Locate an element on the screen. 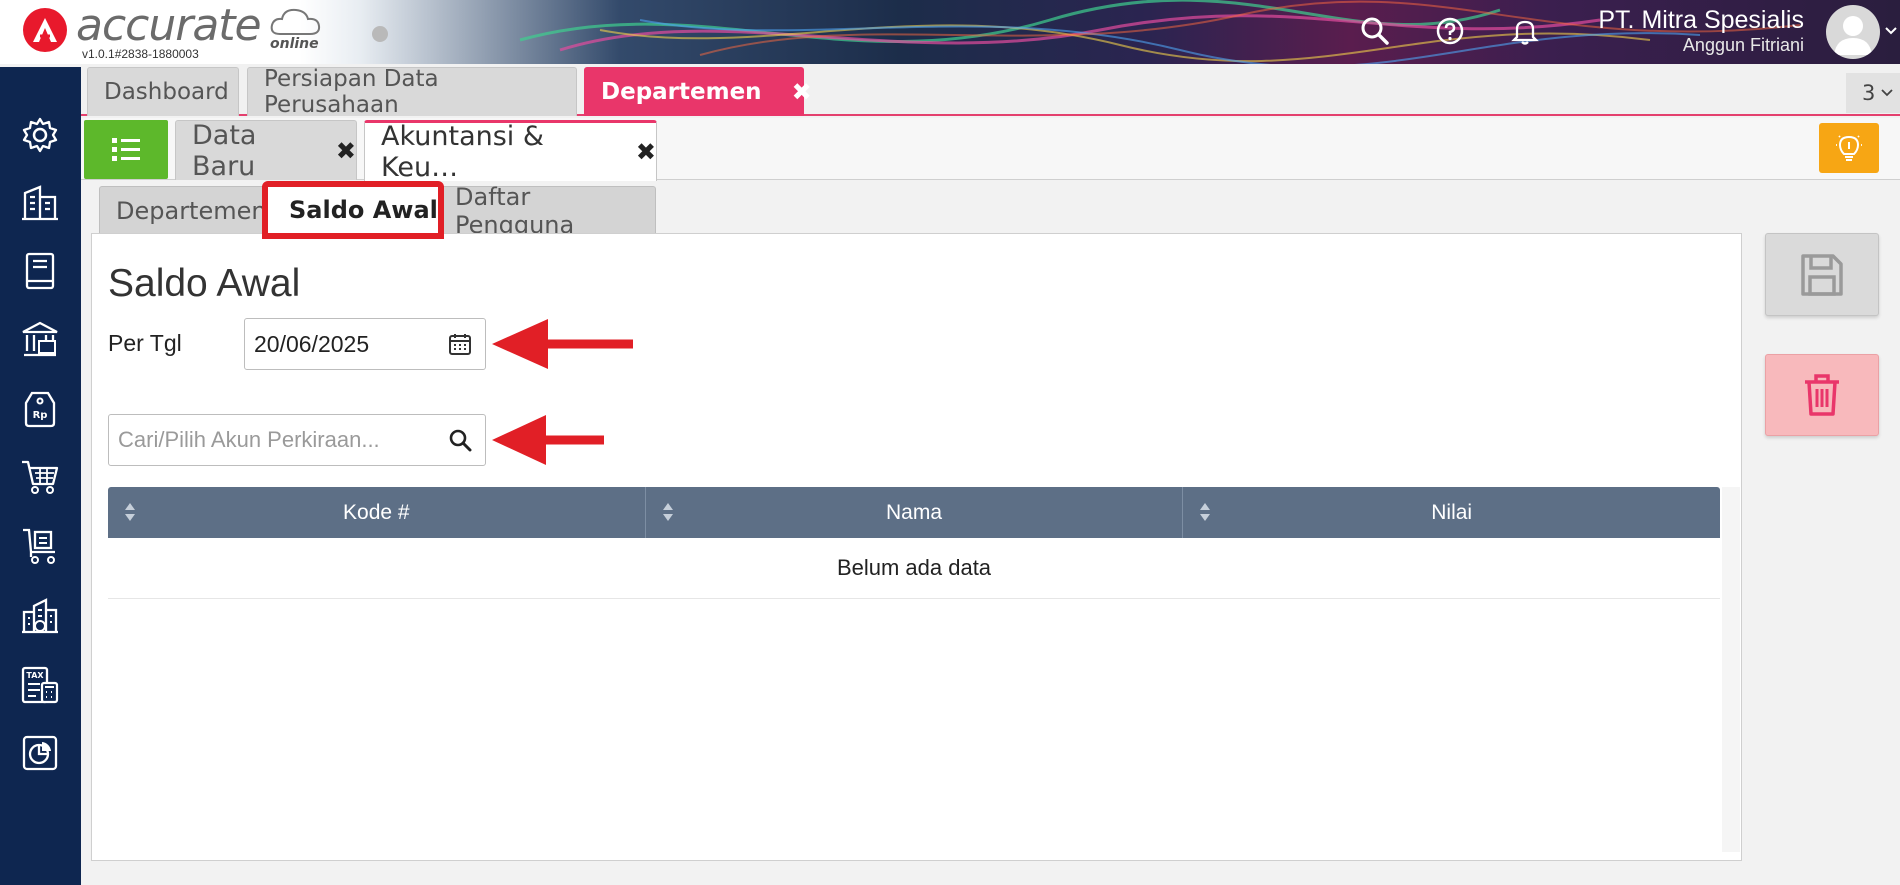 The image size is (1900, 885). tab-departemen-form: Departemen is located at coordinates (184, 210).